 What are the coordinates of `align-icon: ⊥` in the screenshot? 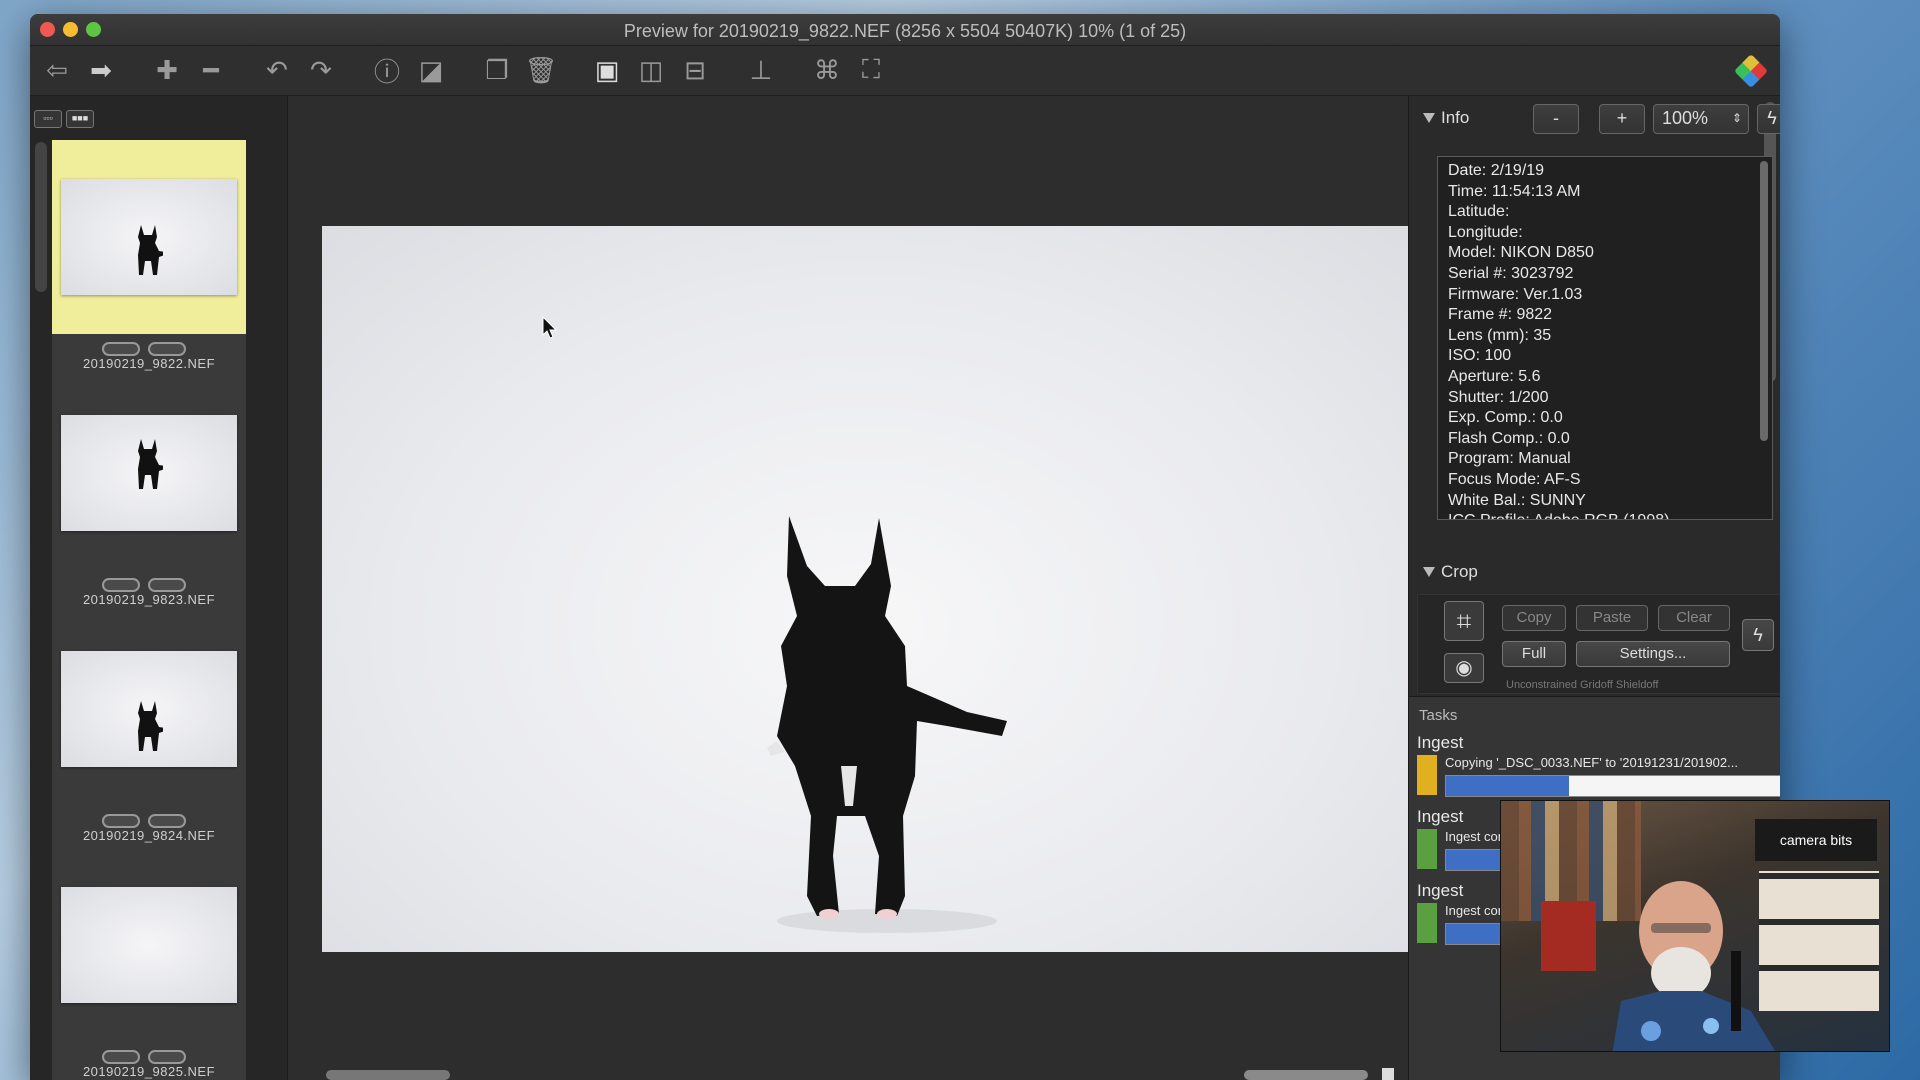 It's located at (761, 71).